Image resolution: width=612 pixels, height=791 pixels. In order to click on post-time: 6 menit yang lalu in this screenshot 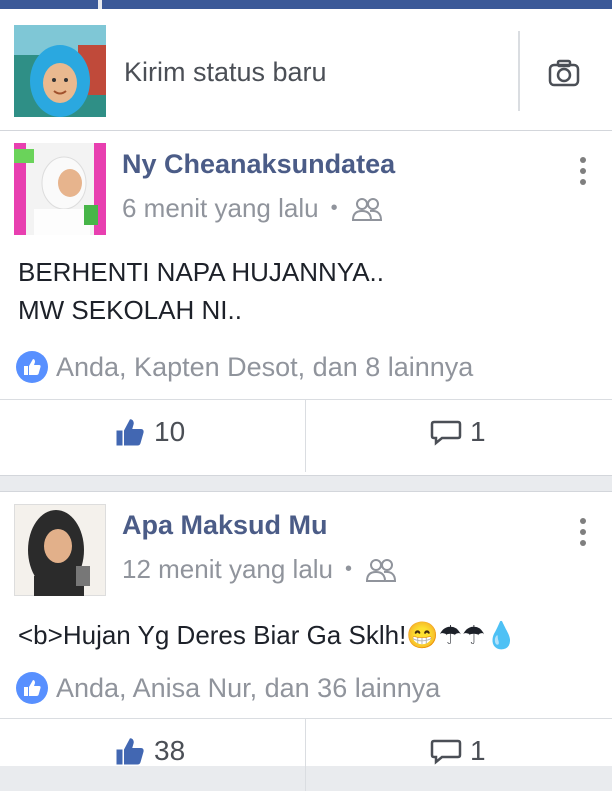, I will do `click(220, 208)`.